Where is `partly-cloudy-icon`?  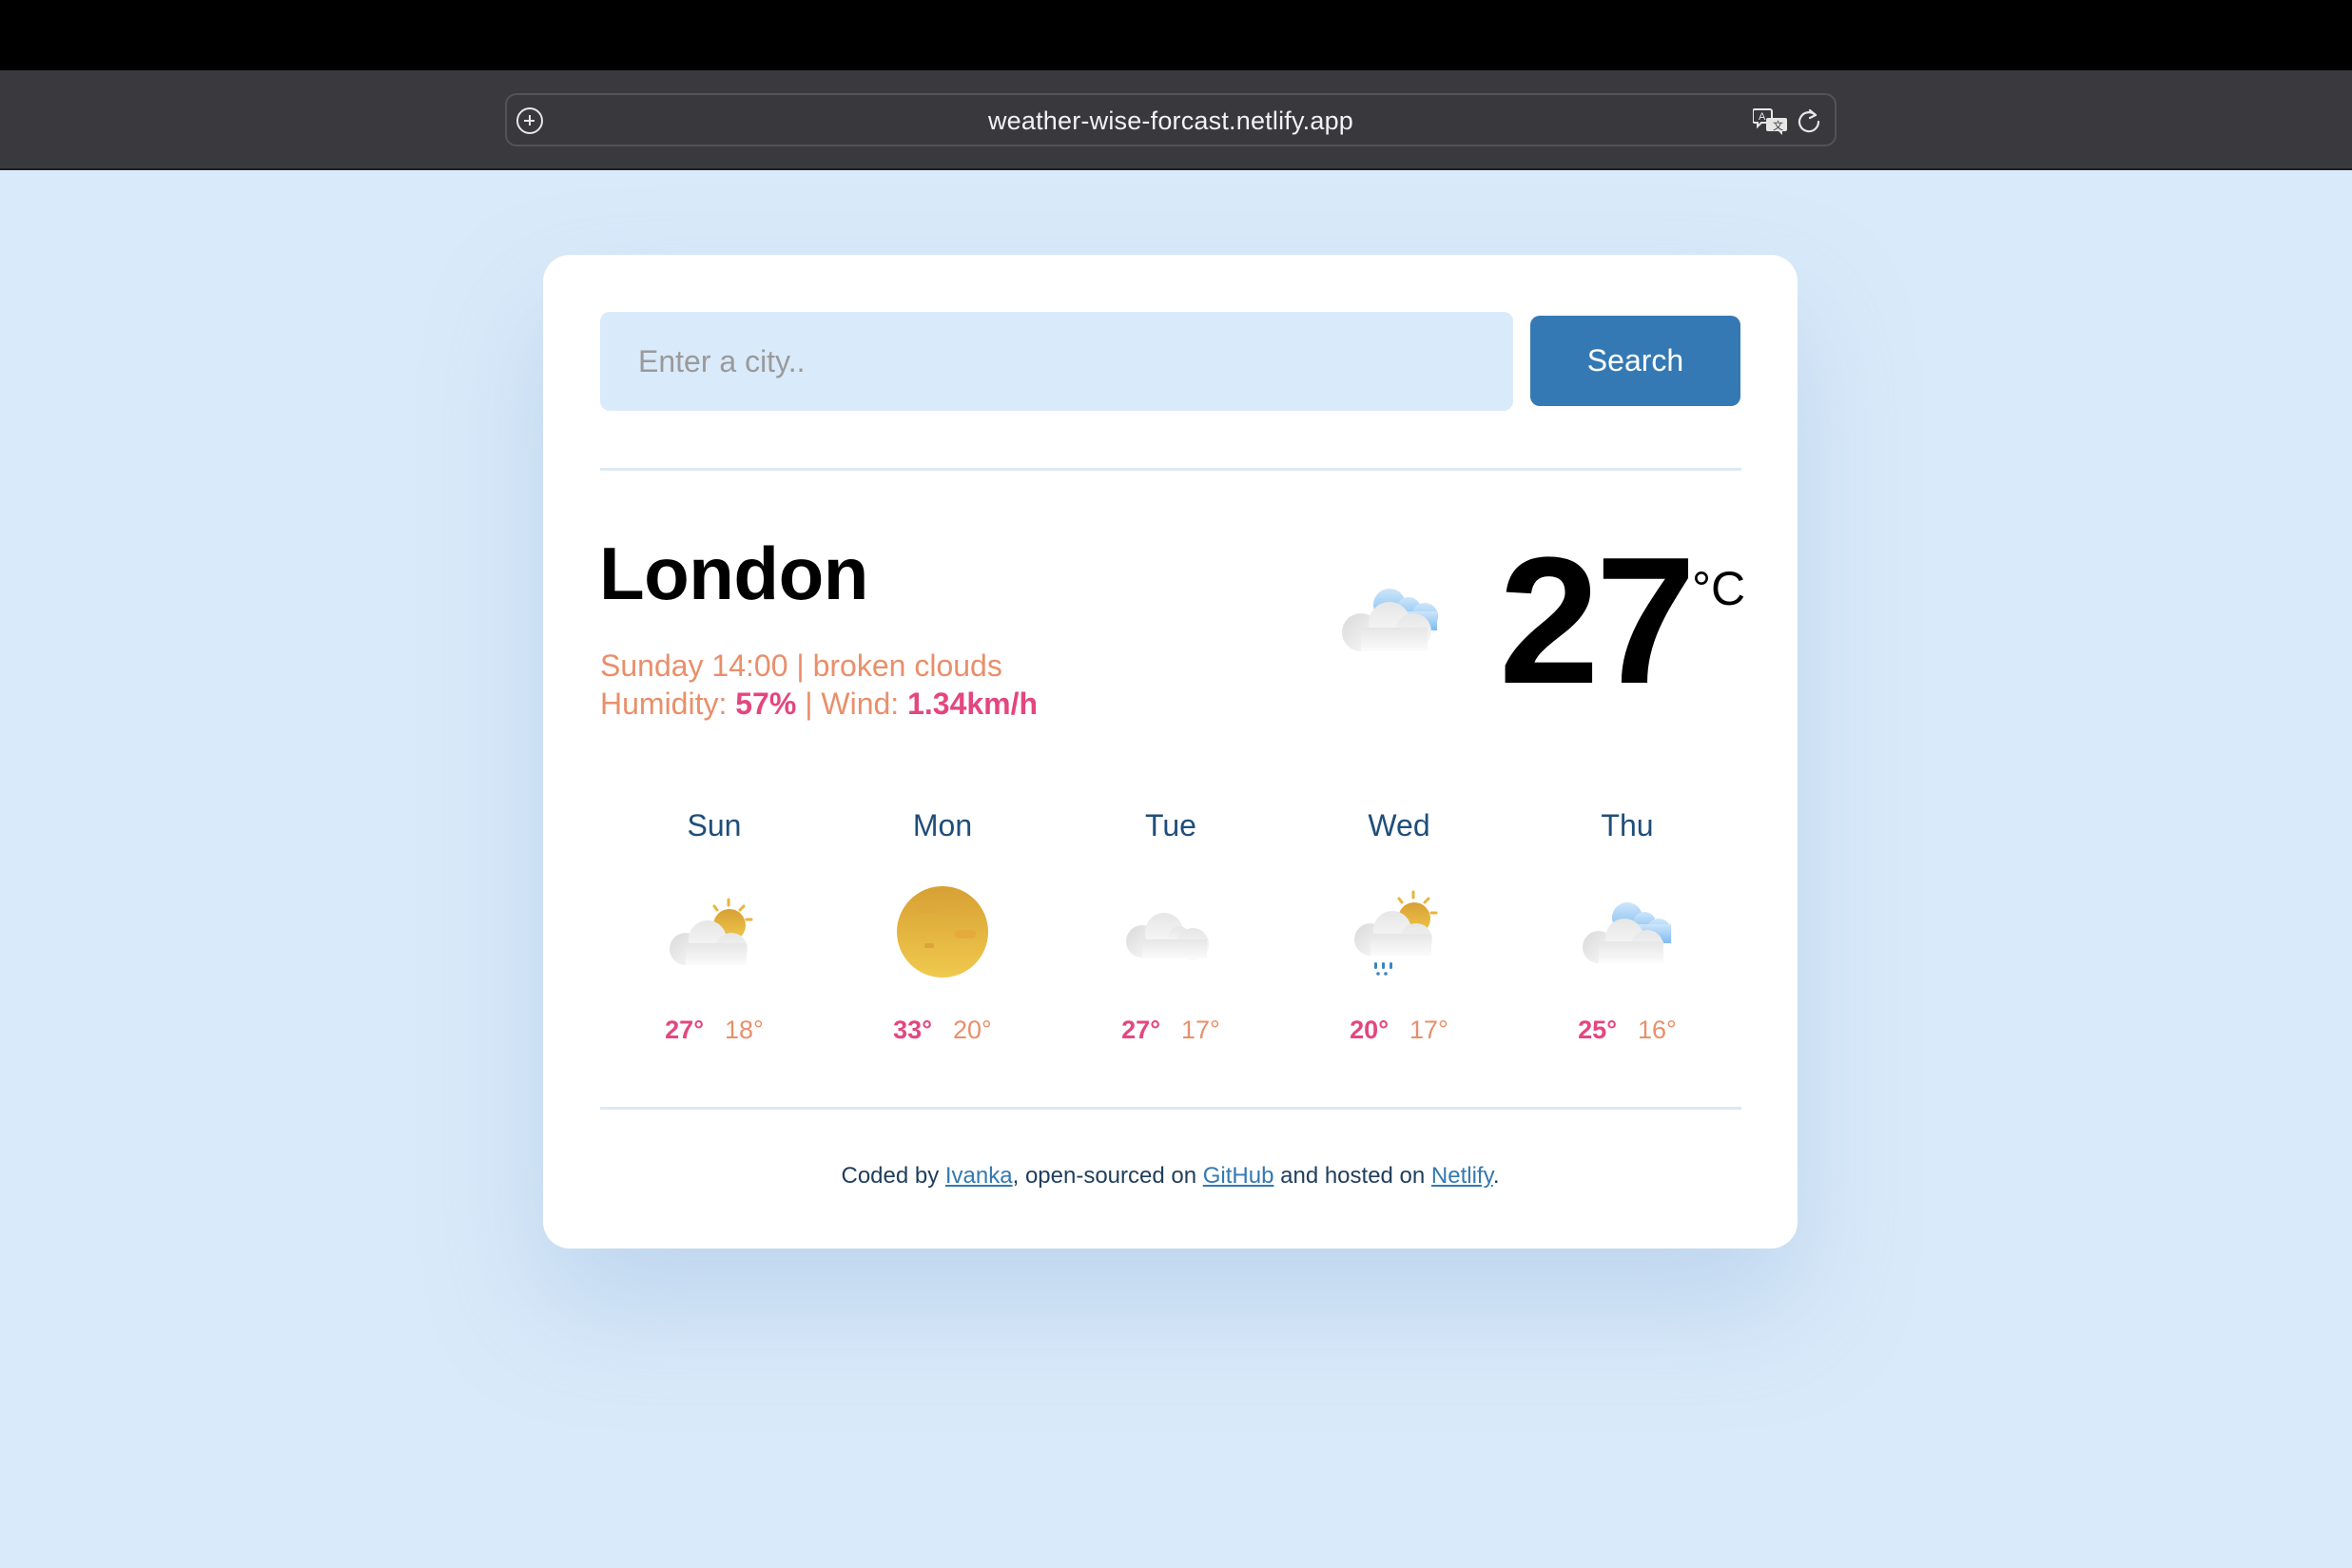
partly-cloudy-icon is located at coordinates (712, 931).